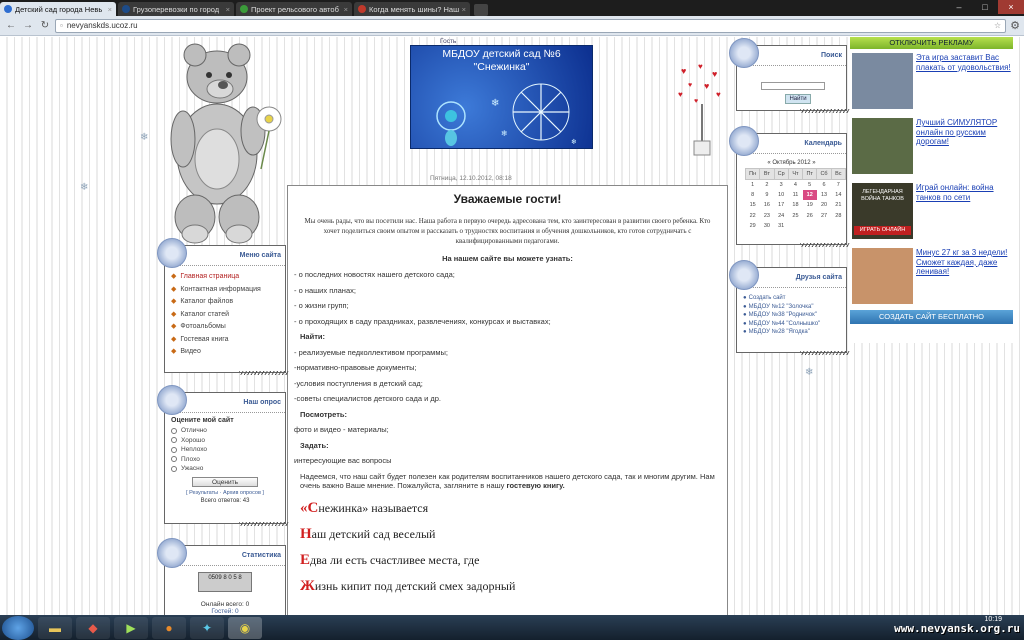  Describe the element at coordinates (810, 216) in the screenshot. I see `calendar-day: 26` at that location.